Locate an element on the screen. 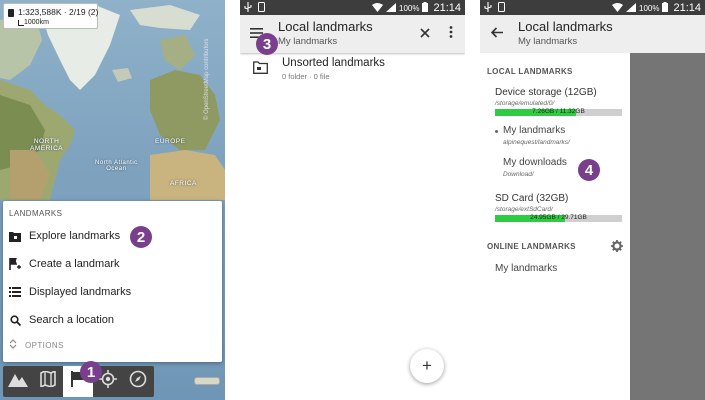  online-my-landmarks: My landmarks is located at coordinates (526, 268).